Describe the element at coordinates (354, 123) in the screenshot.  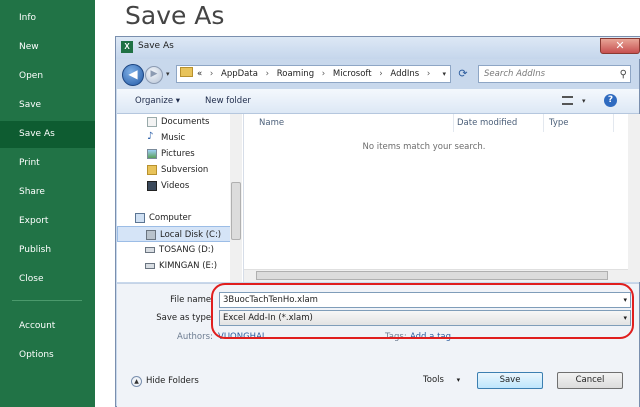
I see `column-name: Name` at that location.